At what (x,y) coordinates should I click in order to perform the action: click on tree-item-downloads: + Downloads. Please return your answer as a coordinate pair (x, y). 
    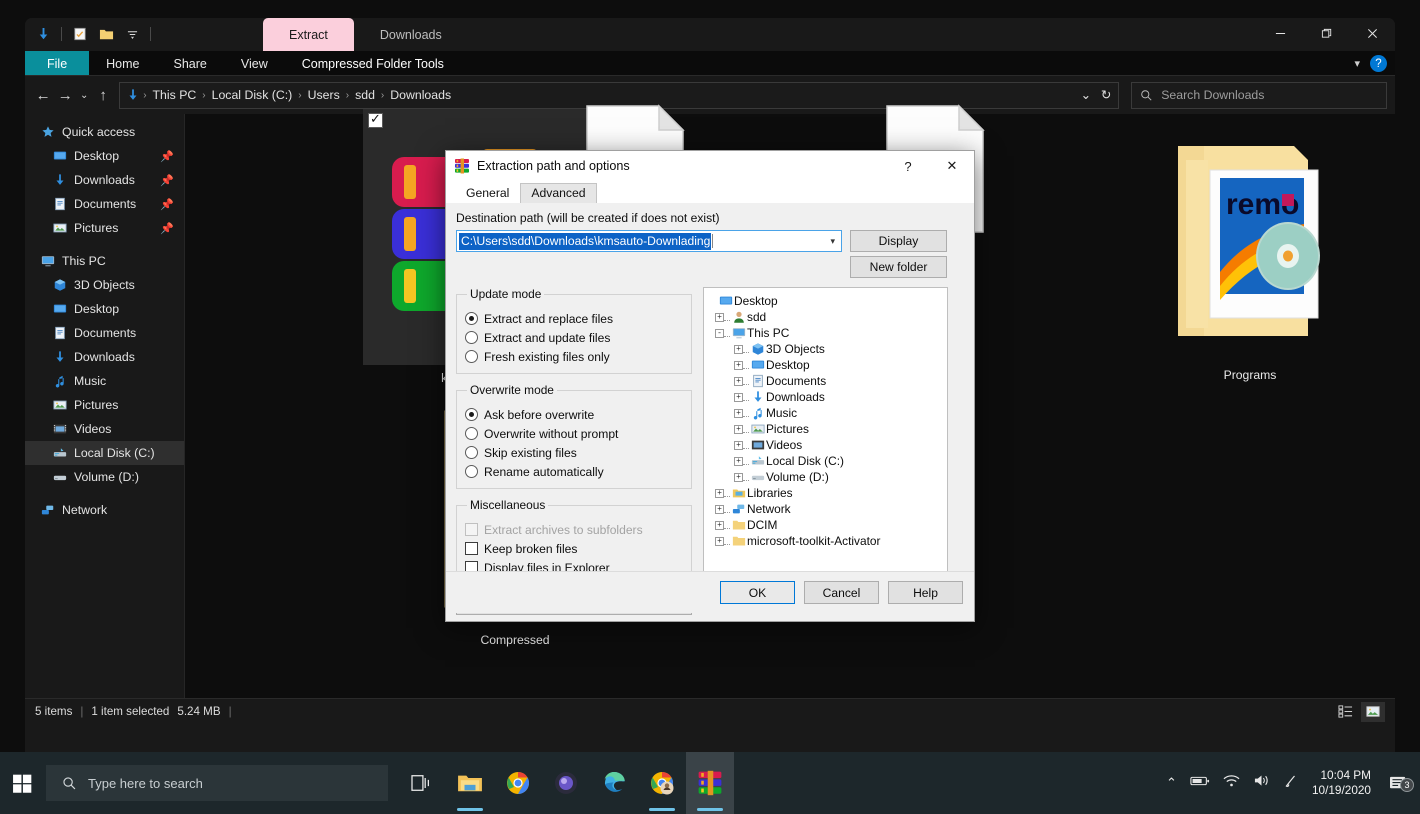
    Looking at the image, I should click on (825, 397).